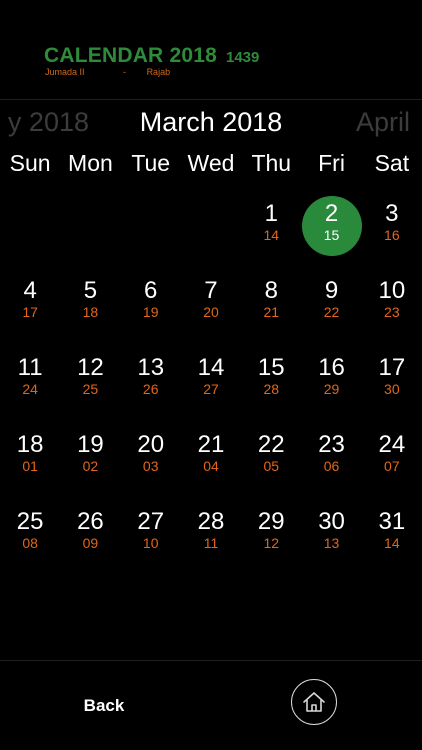 The width and height of the screenshot is (422, 750). I want to click on day-cell: 5 18, so click(90, 311).